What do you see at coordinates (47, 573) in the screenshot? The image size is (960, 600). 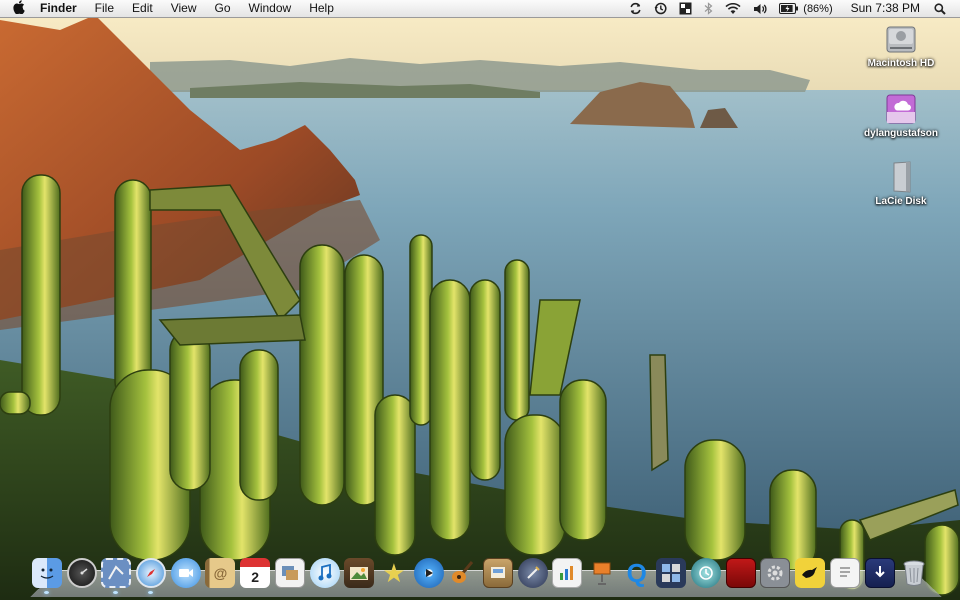 I see `finder-icon` at bounding box center [47, 573].